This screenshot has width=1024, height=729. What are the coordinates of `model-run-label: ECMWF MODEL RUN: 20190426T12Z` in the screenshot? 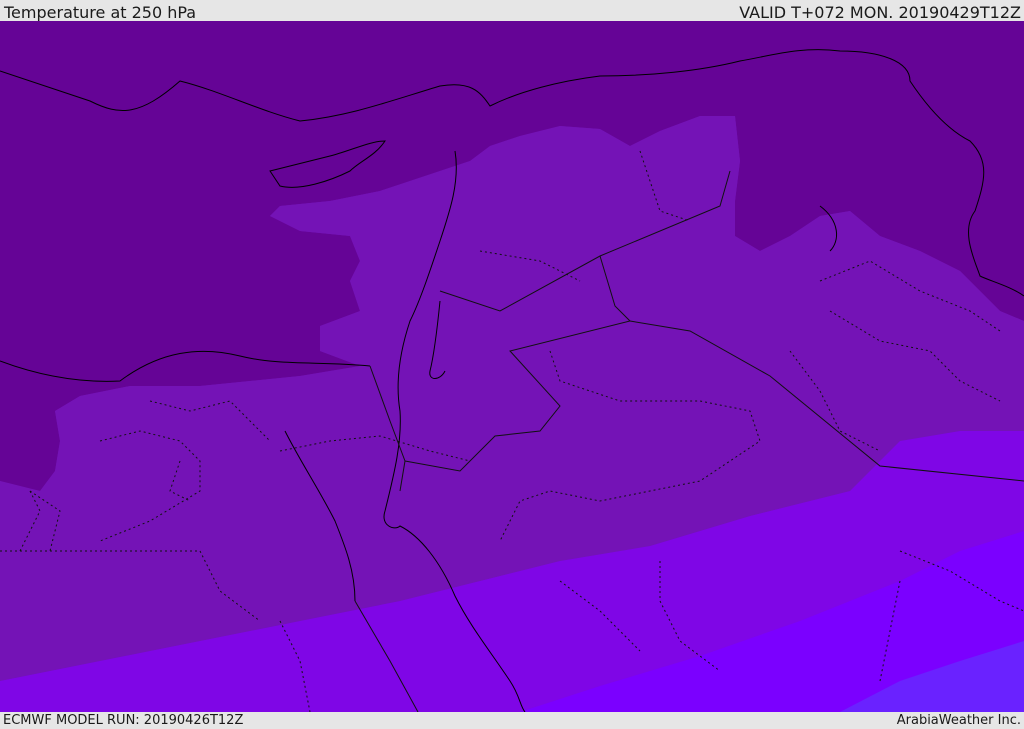 It's located at (123, 720).